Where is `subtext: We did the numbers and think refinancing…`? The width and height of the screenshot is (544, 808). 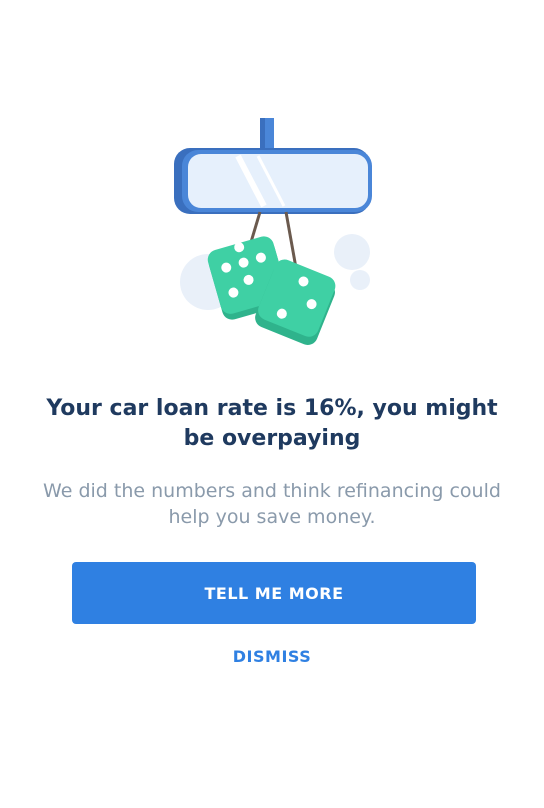 subtext: We did the numbers and think refinancing… is located at coordinates (272, 504).